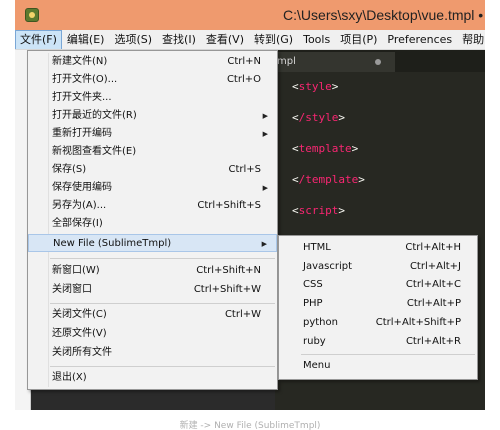 This screenshot has height=430, width=500. What do you see at coordinates (152, 62) in the screenshot?
I see `menu-item-new-file: 新建文件(N) Ctrl+N` at bounding box center [152, 62].